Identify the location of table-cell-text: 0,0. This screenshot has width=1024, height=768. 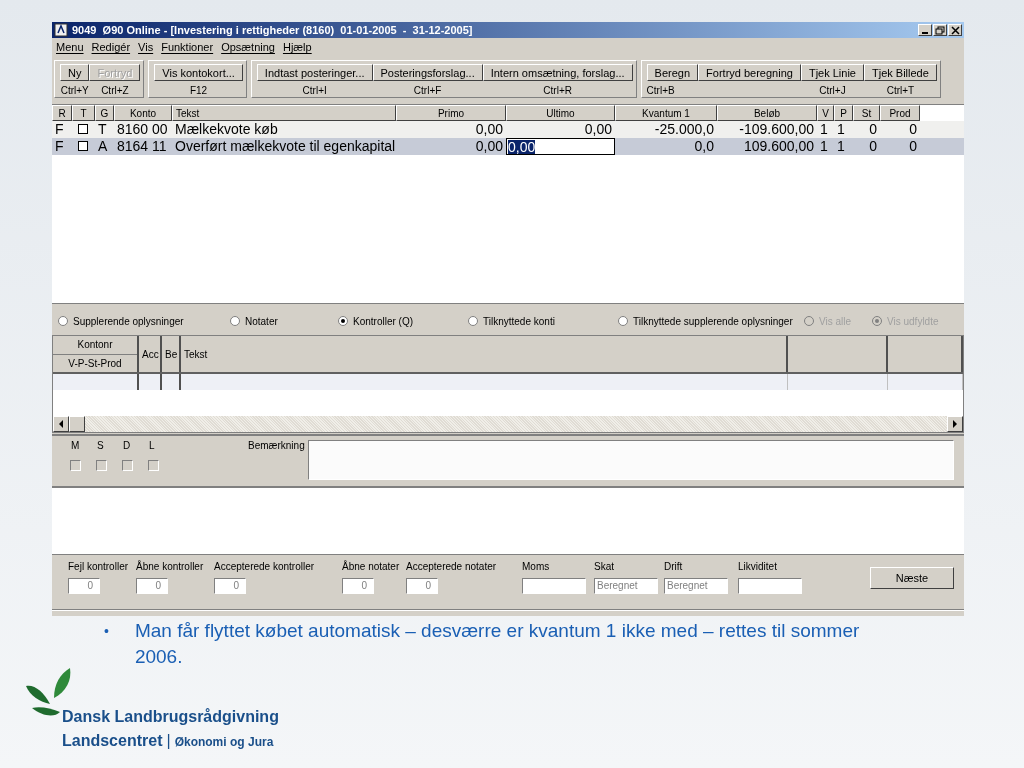
(704, 146).